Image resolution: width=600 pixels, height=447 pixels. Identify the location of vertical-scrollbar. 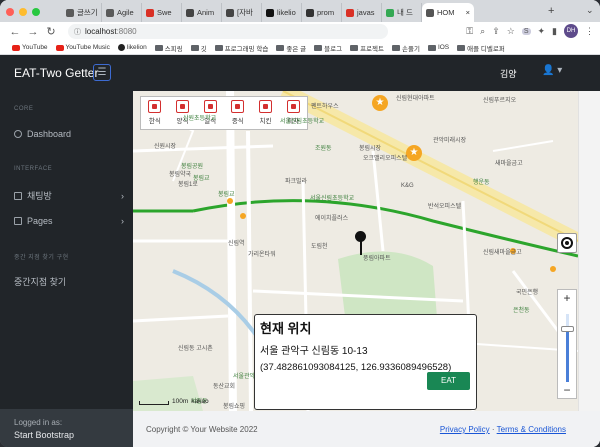
(589, 251).